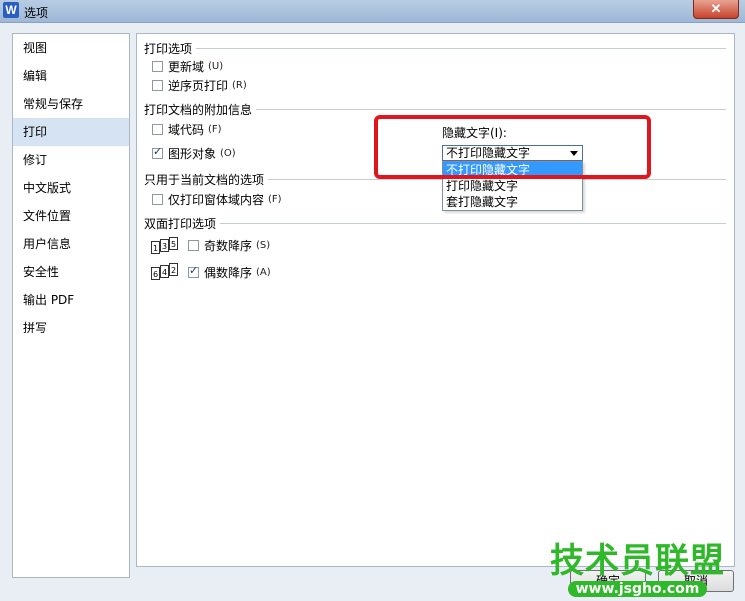  Describe the element at coordinates (637, 589) in the screenshot. I see `watermark-url: www.jsgho.com` at that location.